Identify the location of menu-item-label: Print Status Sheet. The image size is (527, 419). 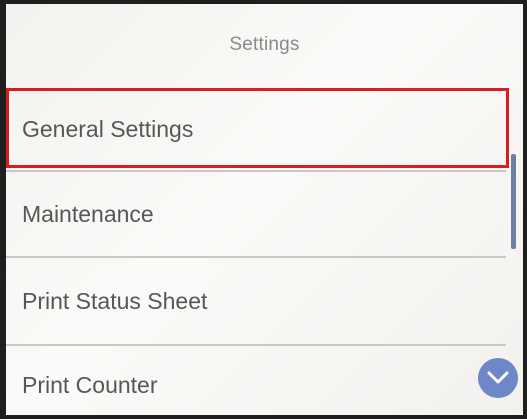
(115, 300).